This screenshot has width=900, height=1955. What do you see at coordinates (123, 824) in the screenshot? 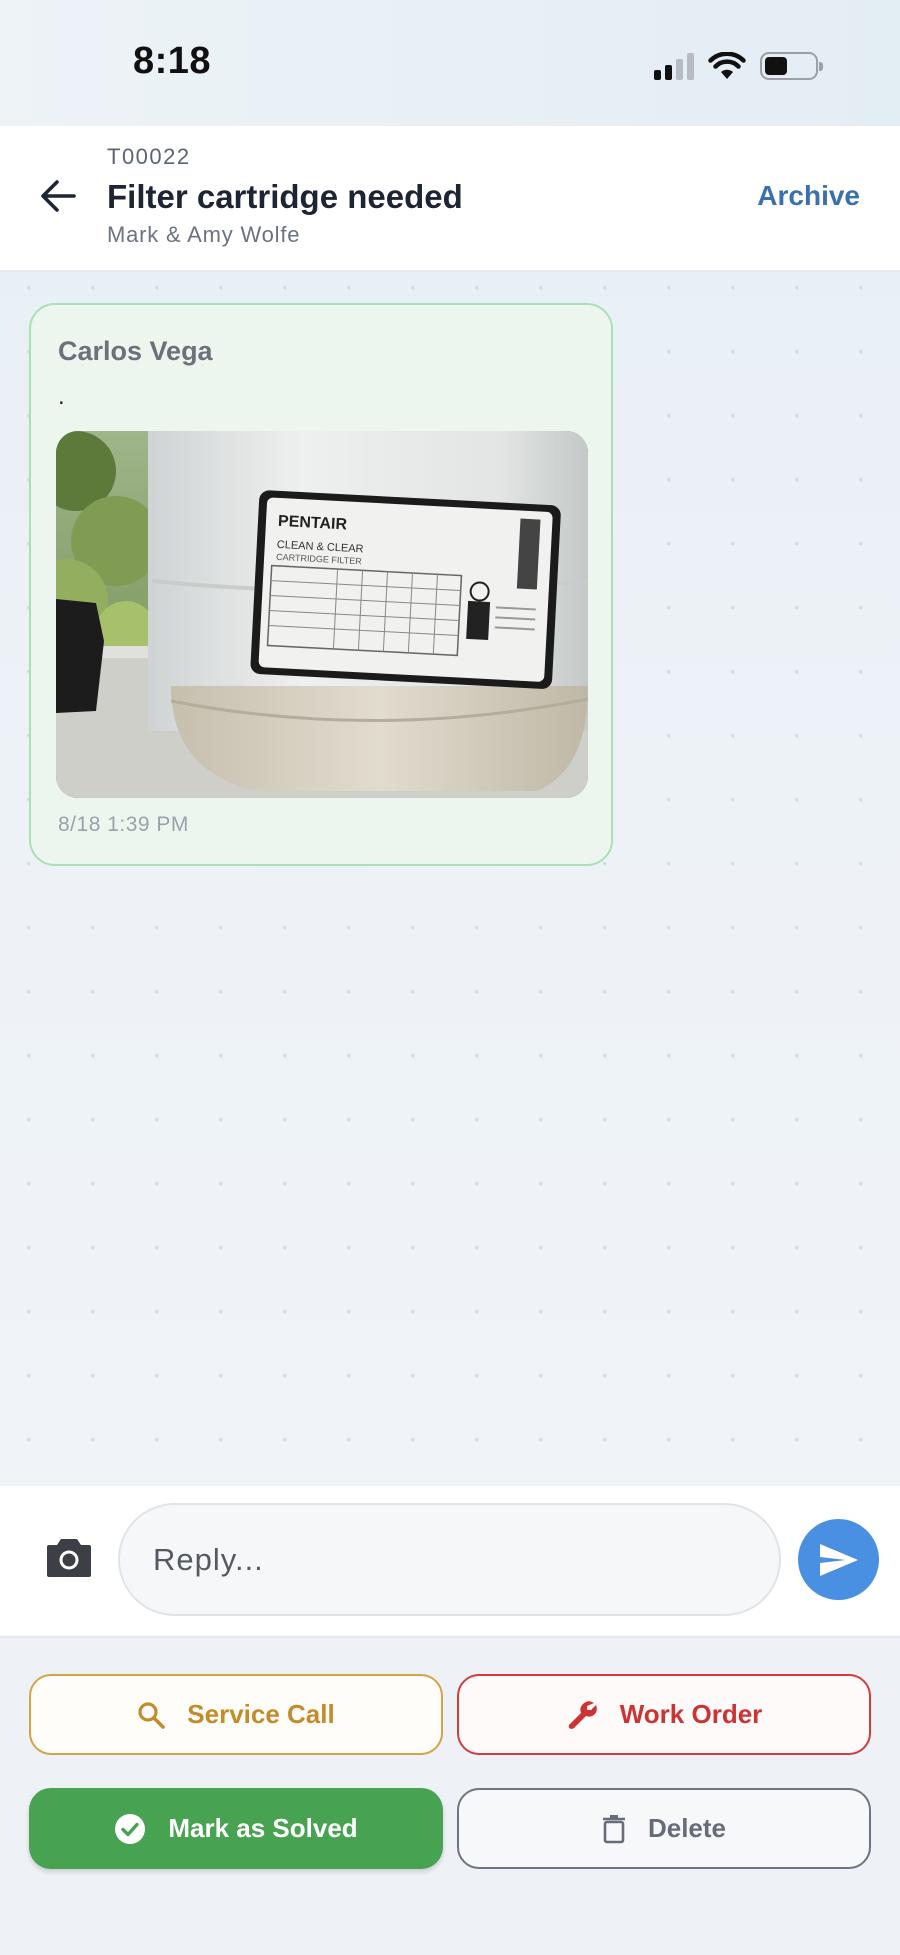
I see `message-timestamp: 8/18 1:39 PM` at bounding box center [123, 824].